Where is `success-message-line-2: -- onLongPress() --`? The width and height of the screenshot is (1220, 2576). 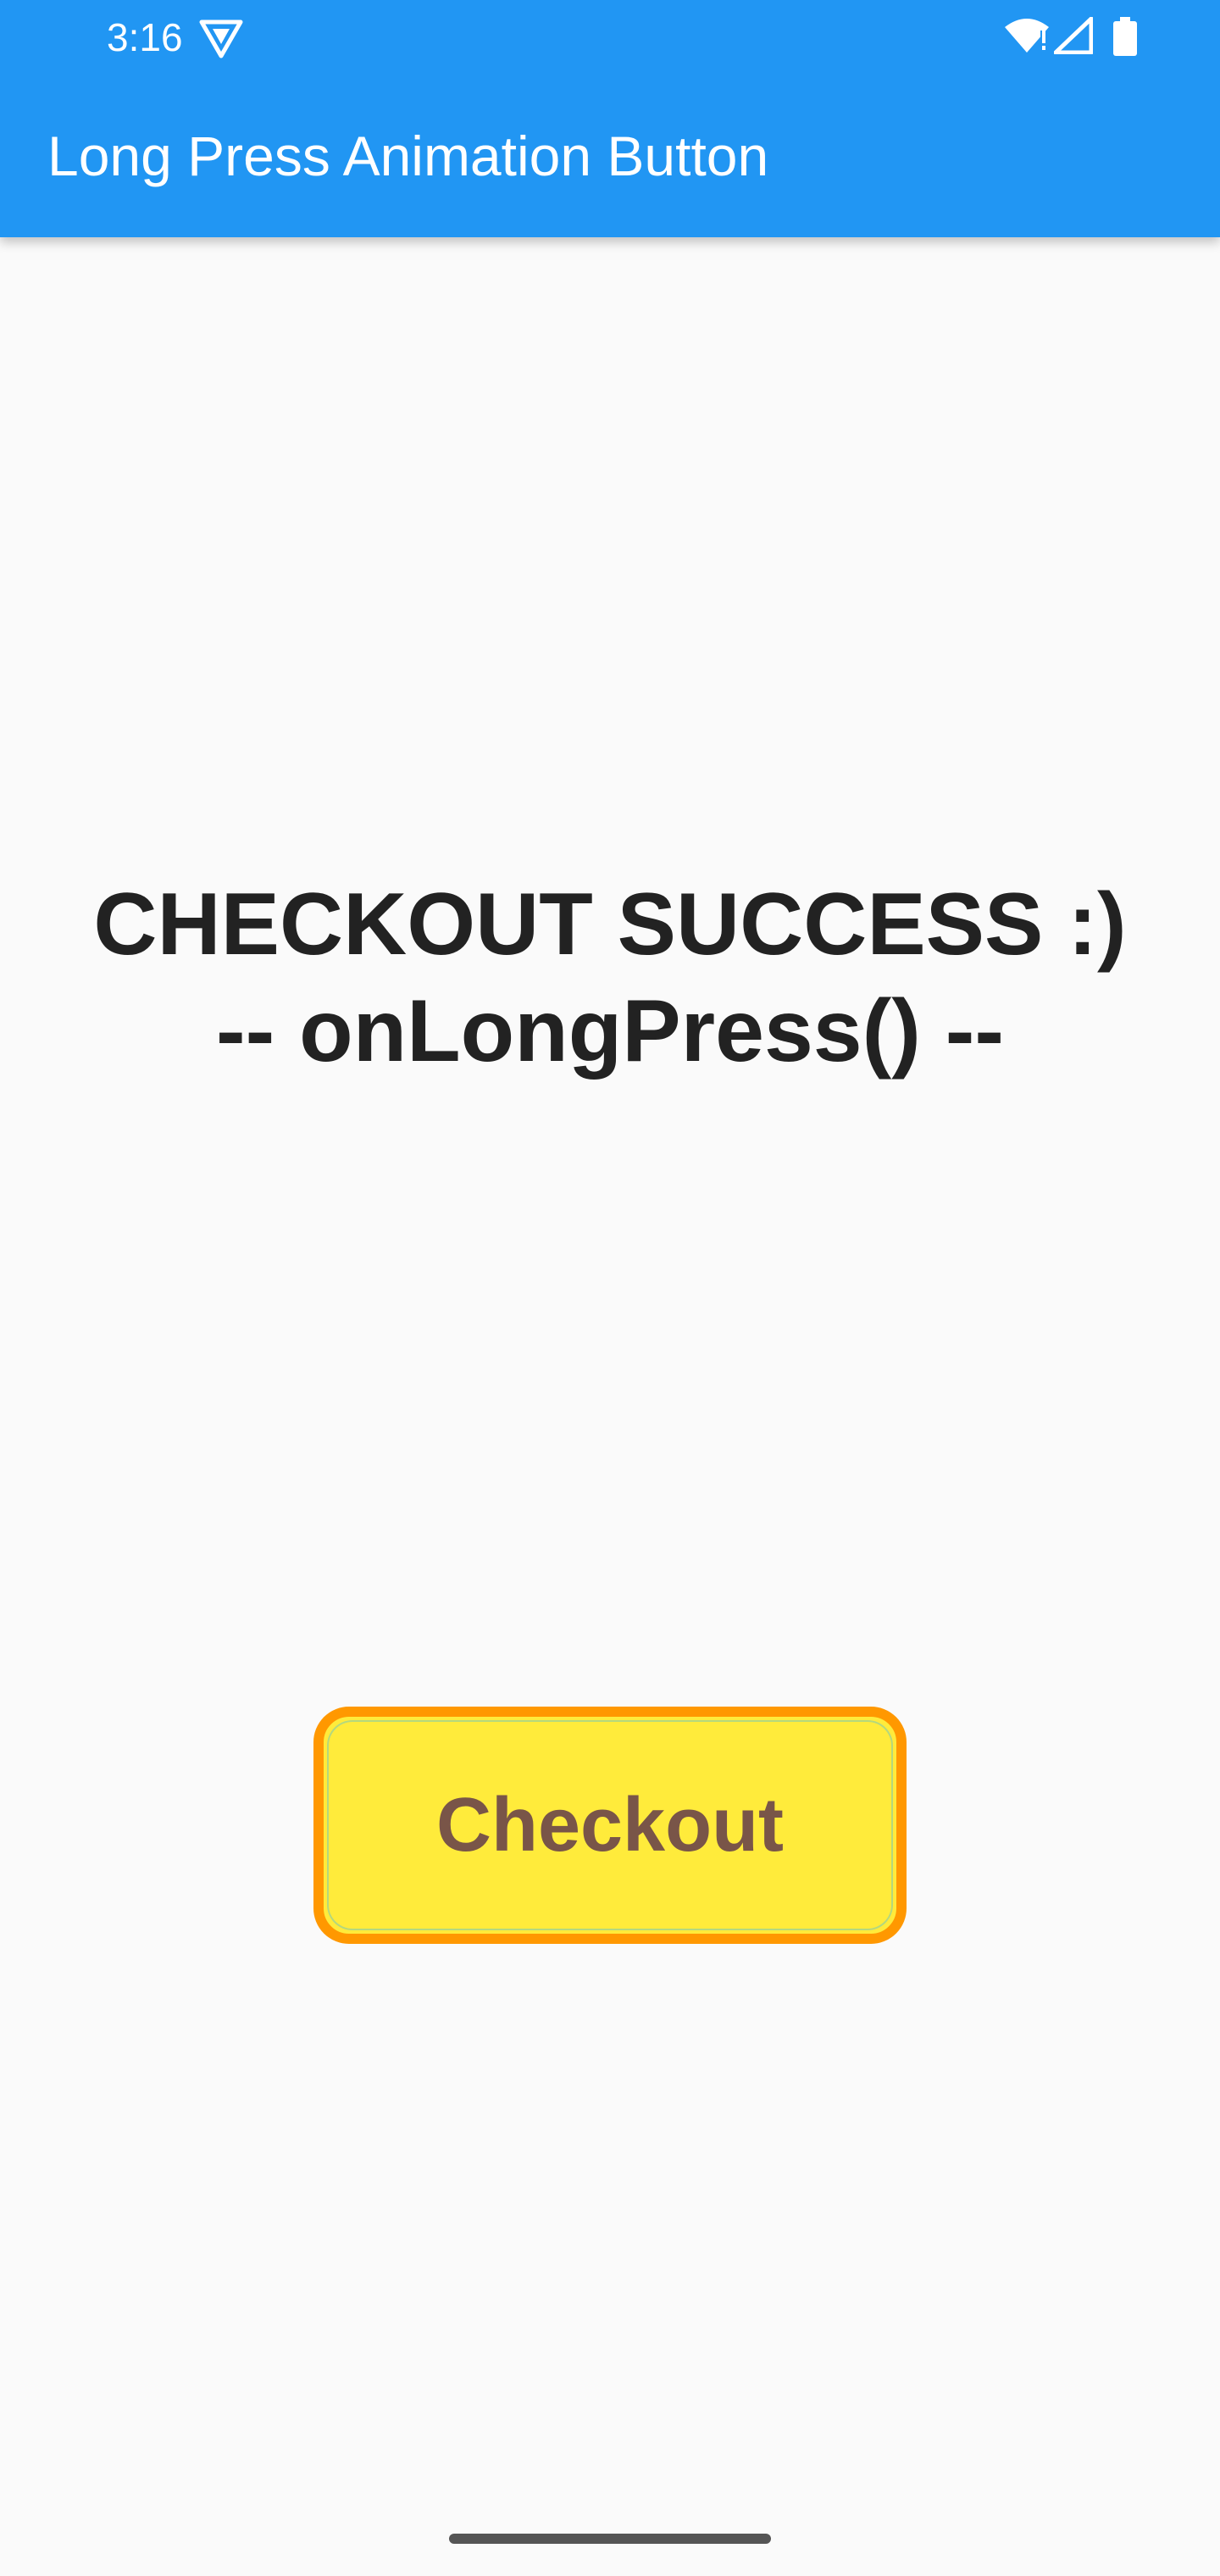 success-message-line-2: -- onLongPress() -- is located at coordinates (610, 1031).